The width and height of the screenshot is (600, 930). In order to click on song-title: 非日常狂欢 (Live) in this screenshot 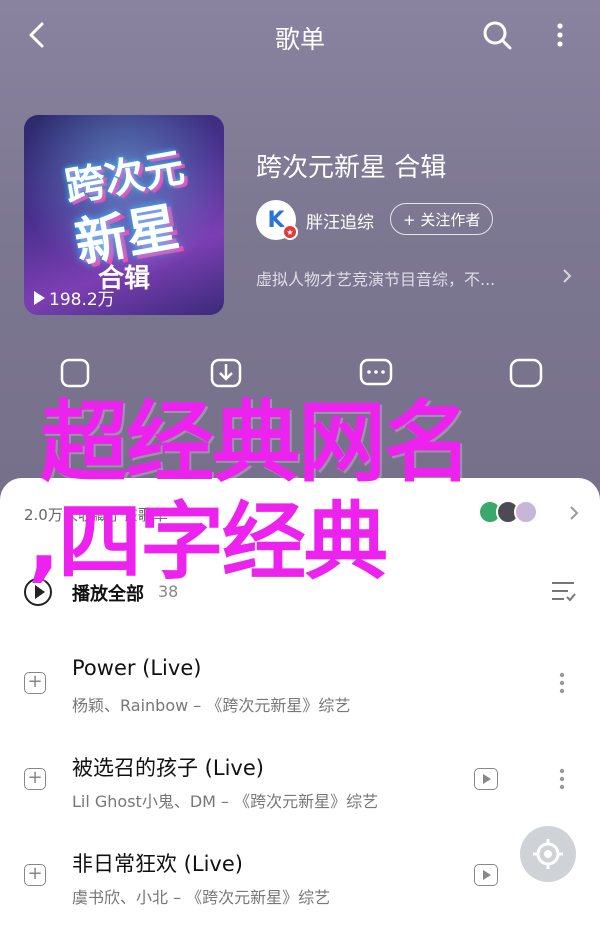, I will do `click(157, 864)`.